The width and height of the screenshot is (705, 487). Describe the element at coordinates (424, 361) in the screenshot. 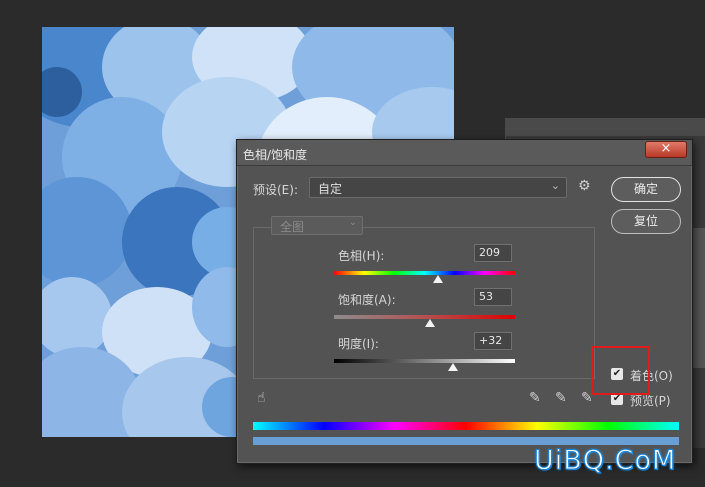

I see `lightness-slider-track` at that location.